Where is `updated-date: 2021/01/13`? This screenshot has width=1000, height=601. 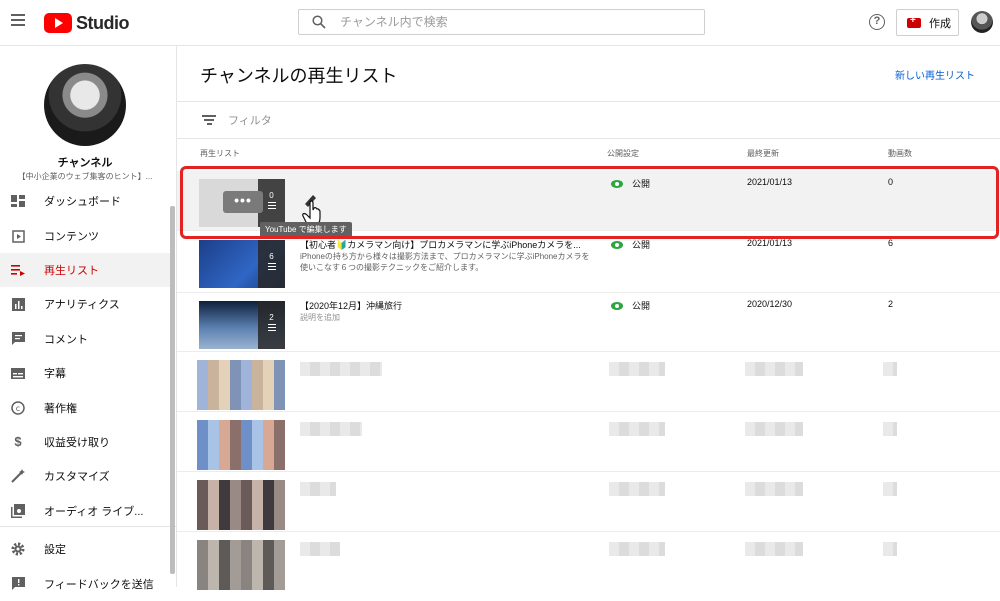 updated-date: 2021/01/13 is located at coordinates (770, 243).